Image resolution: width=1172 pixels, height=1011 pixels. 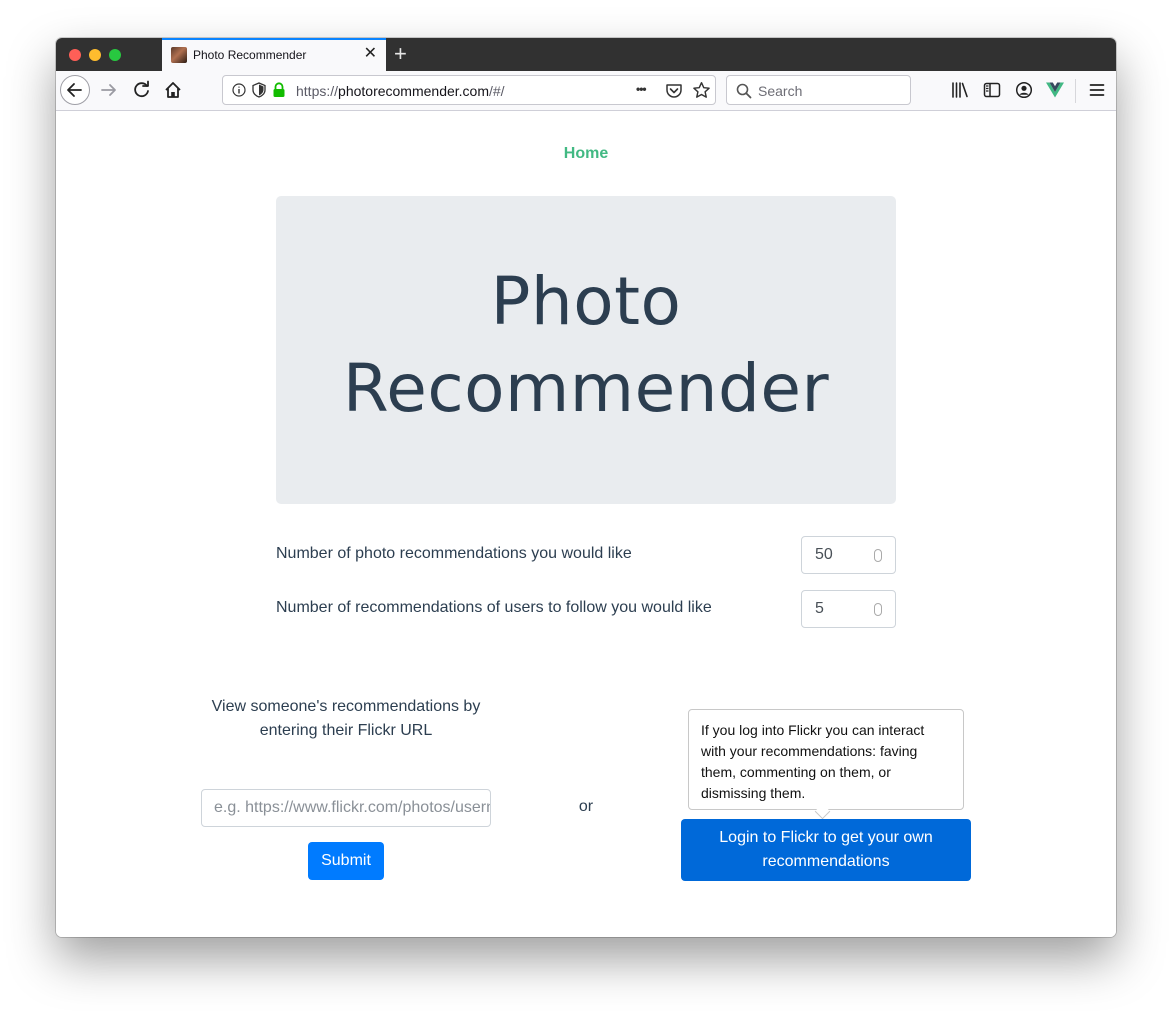 What do you see at coordinates (824, 554) in the screenshot?
I see `photo-recs-value: 50` at bounding box center [824, 554].